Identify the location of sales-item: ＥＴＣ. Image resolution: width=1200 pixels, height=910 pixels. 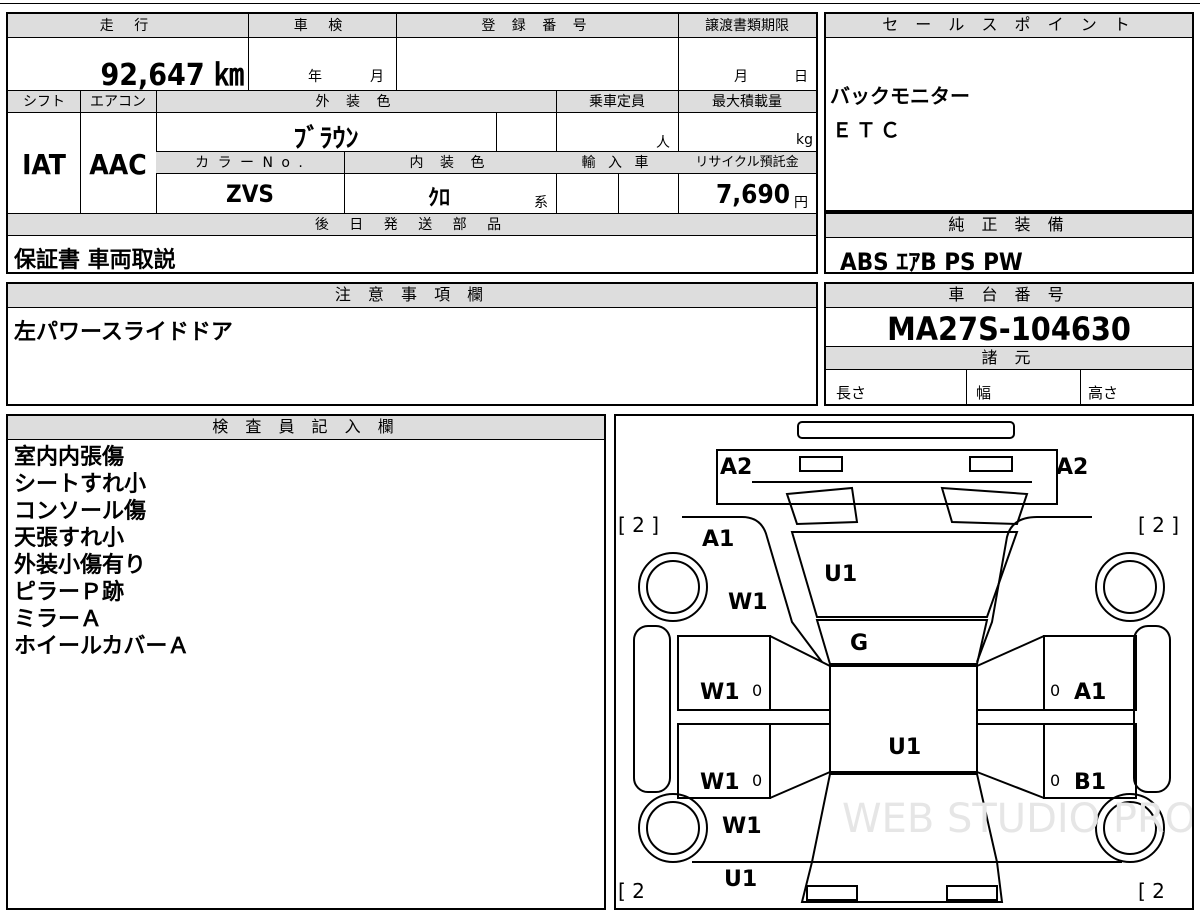
(868, 130).